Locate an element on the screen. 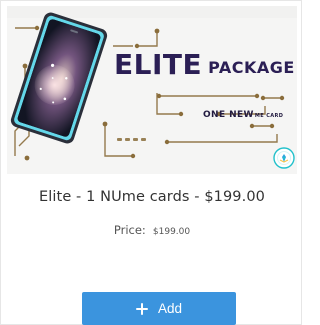 This screenshot has height=325, width=320. banner-title-big: ELITE is located at coordinates (158, 64).